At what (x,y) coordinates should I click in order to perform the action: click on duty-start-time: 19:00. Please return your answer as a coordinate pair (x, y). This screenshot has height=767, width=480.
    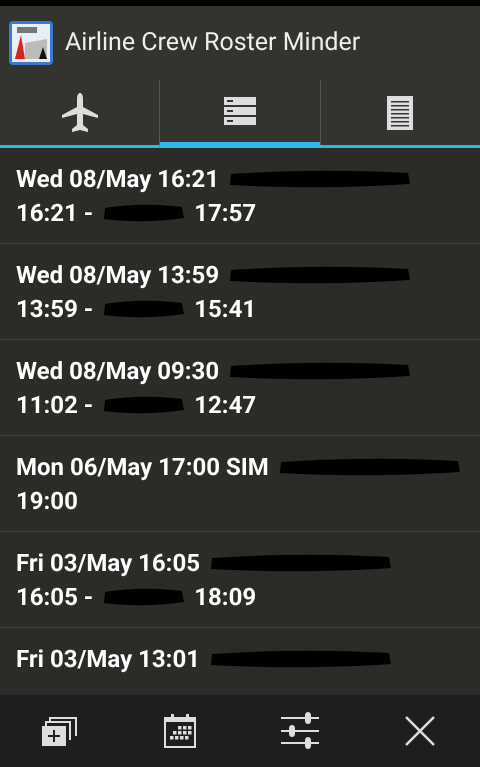
    Looking at the image, I should click on (47, 501).